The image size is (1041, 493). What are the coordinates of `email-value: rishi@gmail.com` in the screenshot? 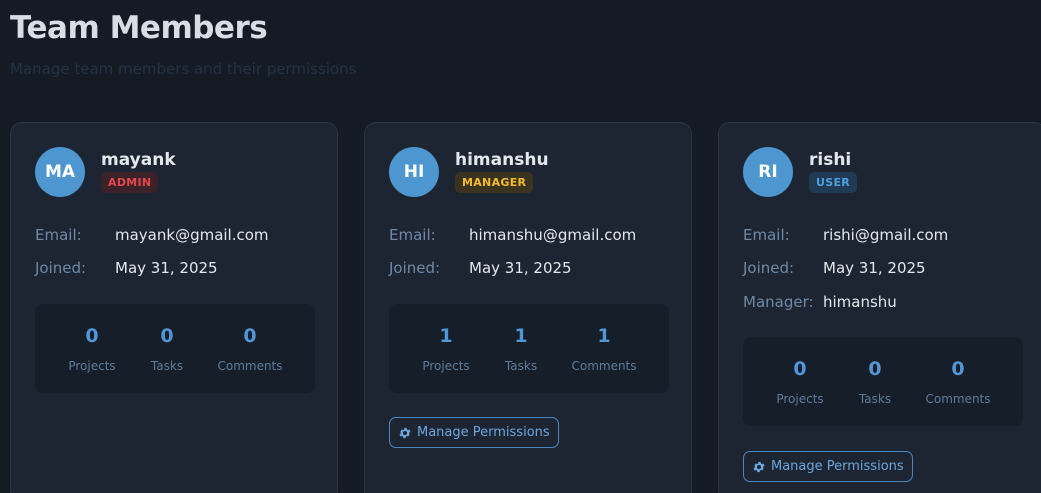 It's located at (886, 235).